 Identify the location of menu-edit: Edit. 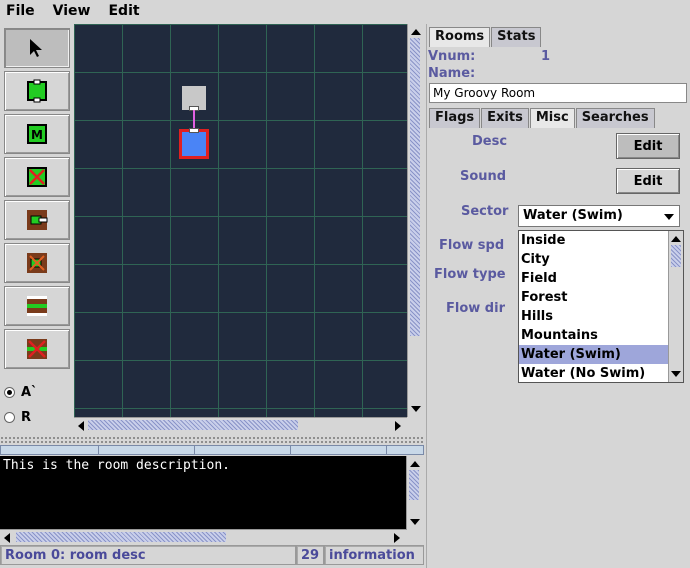
(123, 11).